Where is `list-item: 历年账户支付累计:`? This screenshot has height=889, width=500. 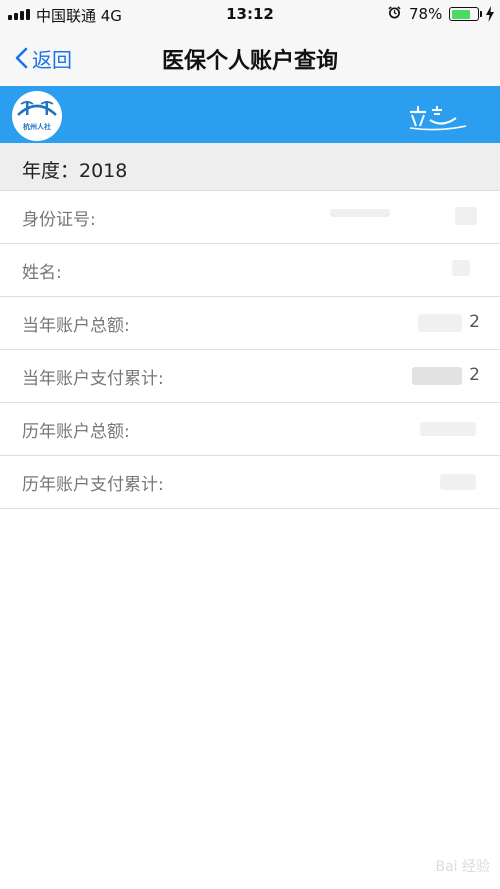
list-item: 历年账户支付累计: is located at coordinates (250, 482).